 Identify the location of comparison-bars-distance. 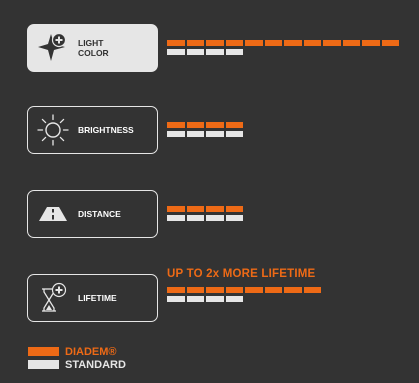
(205, 215).